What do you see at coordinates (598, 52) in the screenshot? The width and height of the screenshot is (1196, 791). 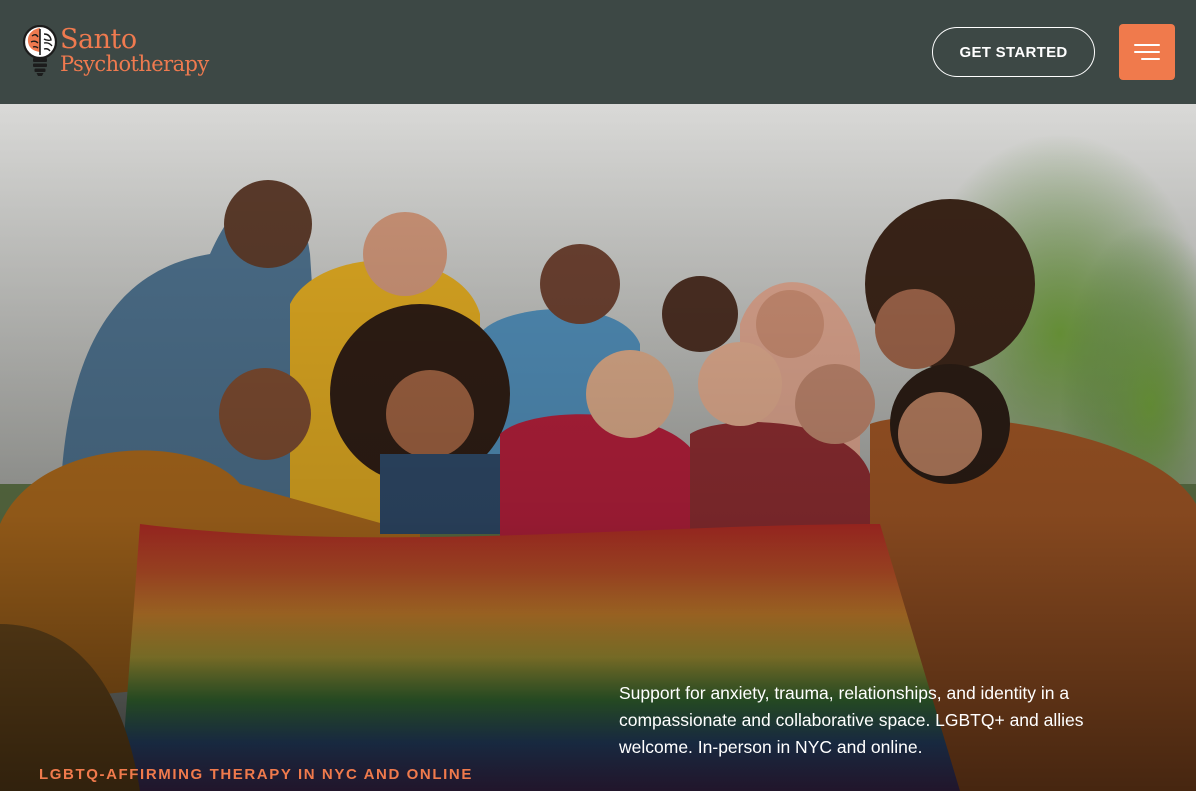 I see `site-header: Santo Psychotherapy GET STARTED` at bounding box center [598, 52].